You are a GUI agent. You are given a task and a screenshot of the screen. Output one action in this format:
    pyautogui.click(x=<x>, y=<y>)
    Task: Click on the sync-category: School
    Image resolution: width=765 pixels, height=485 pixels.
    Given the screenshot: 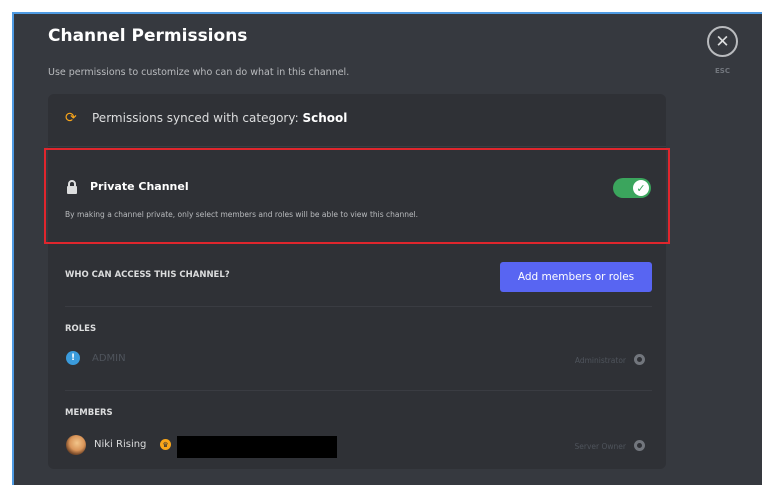 What is the action you would take?
    pyautogui.click(x=325, y=118)
    